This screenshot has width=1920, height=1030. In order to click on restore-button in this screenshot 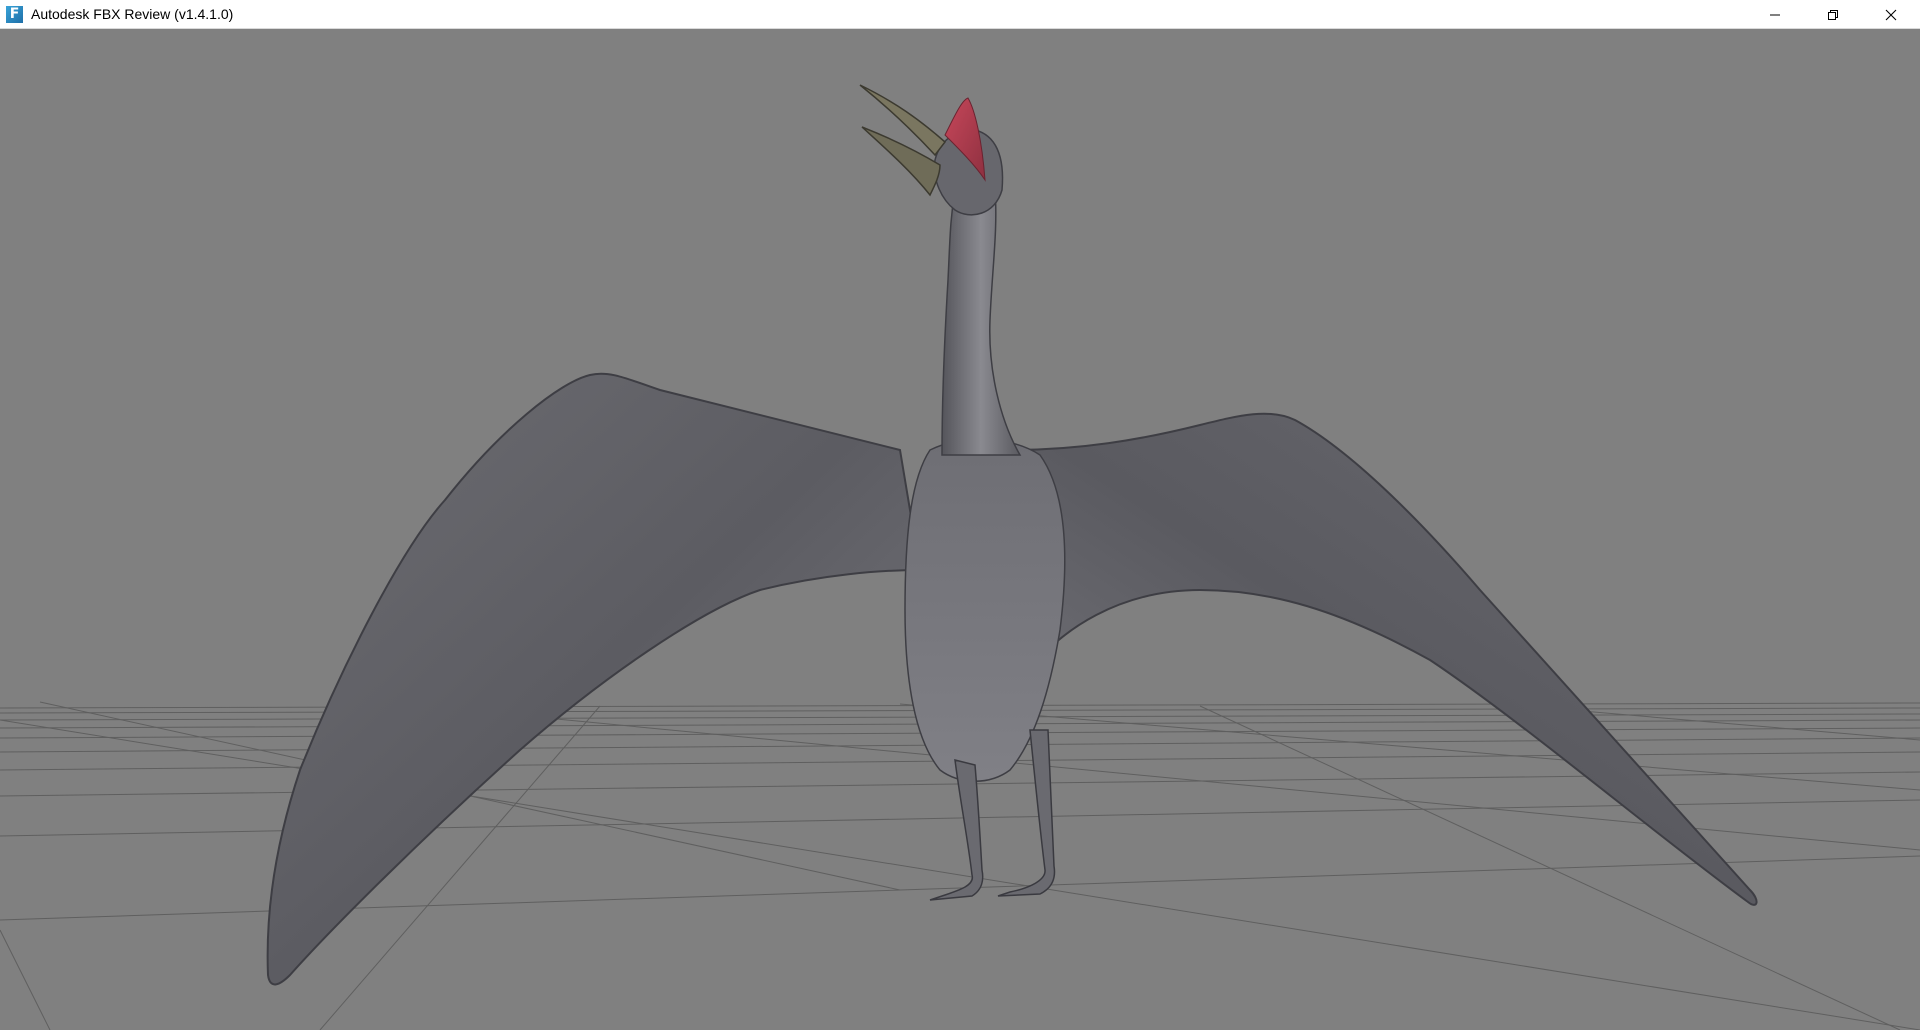, I will do `click(1833, 14)`.